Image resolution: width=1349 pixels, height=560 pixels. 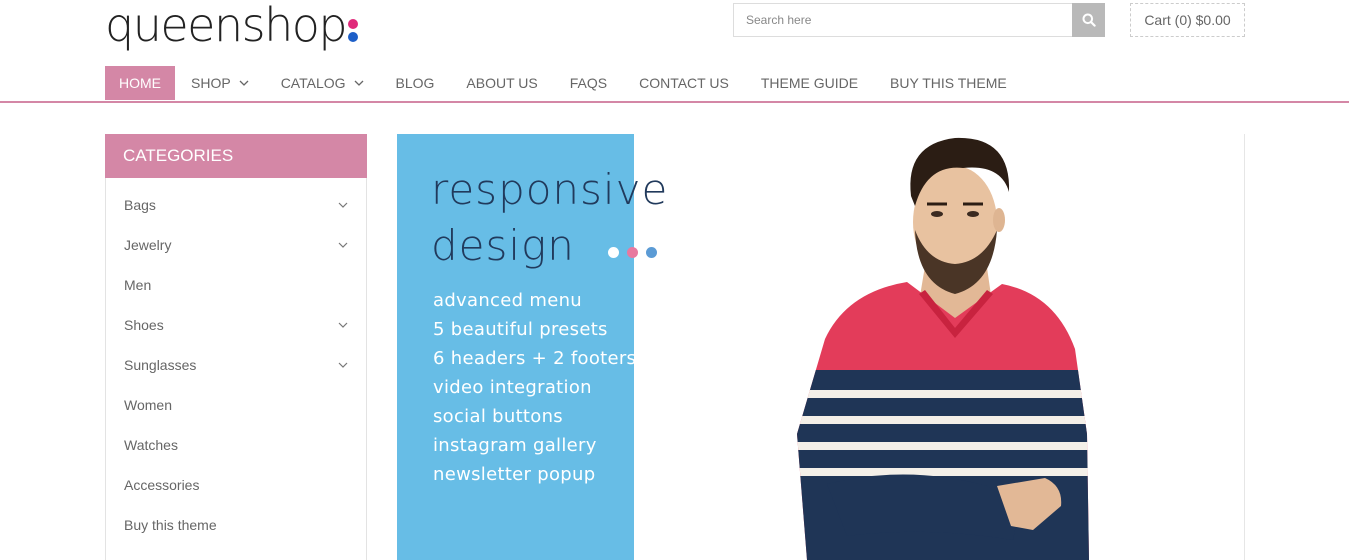 What do you see at coordinates (236, 445) in the screenshot?
I see `category-item-watches: Watches` at bounding box center [236, 445].